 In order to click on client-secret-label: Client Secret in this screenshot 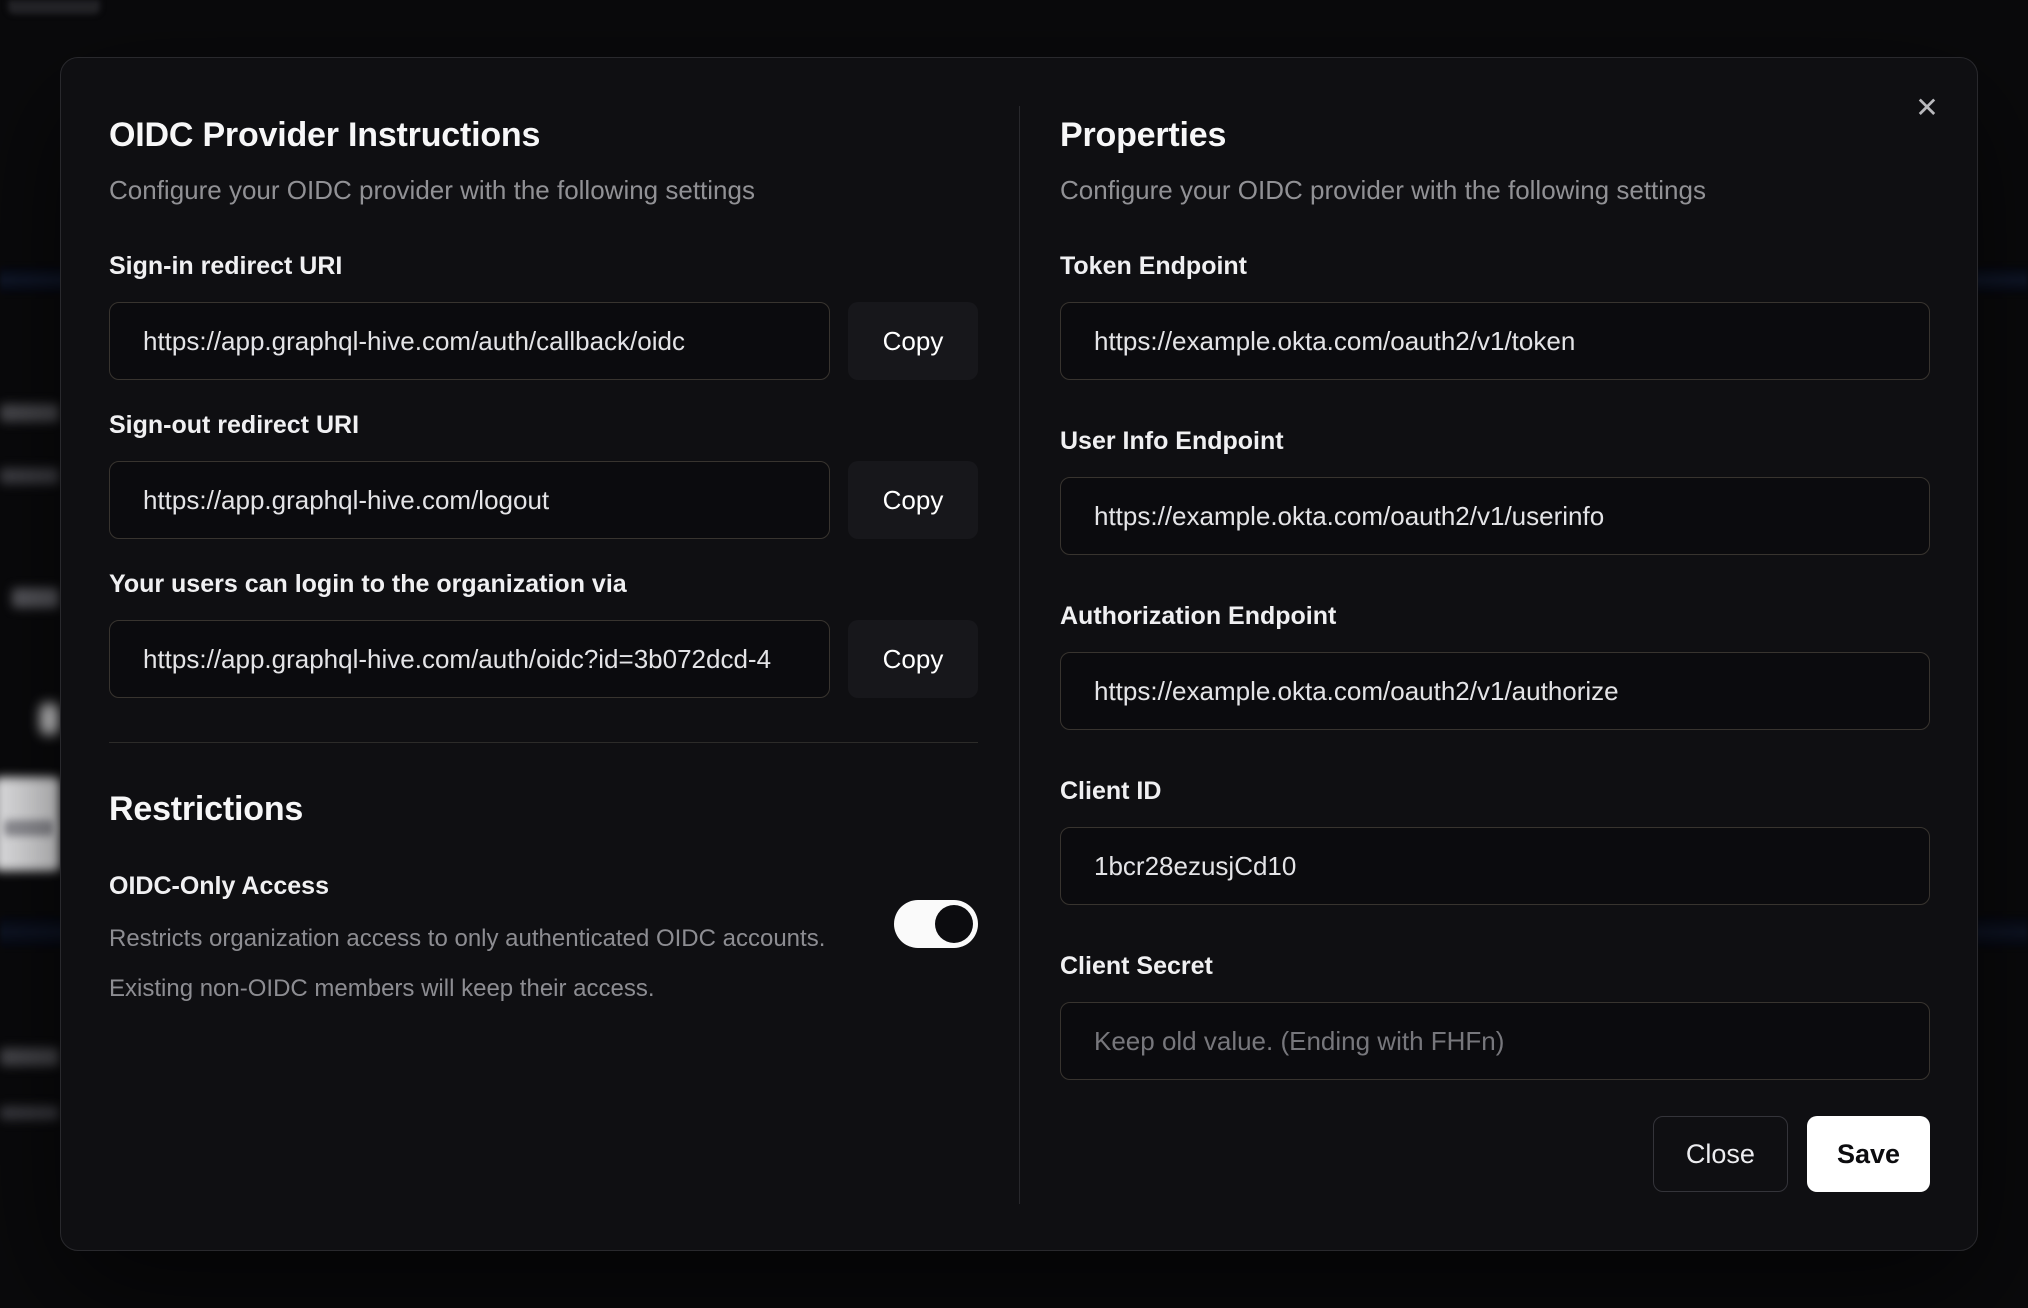, I will do `click(1136, 966)`.